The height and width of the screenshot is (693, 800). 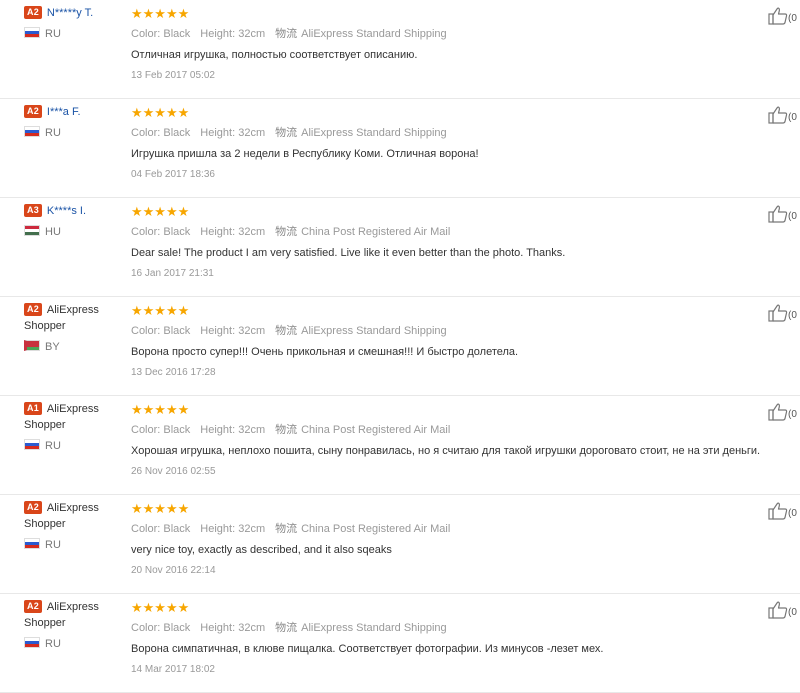 I want to click on review-date: 04 Feb 2017 18:36, so click(x=173, y=174).